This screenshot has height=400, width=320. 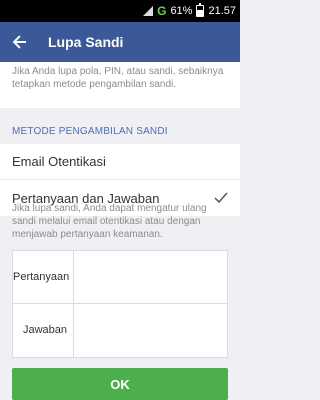 I want to click on status-bar: G 61% 21.57, so click(x=120, y=11).